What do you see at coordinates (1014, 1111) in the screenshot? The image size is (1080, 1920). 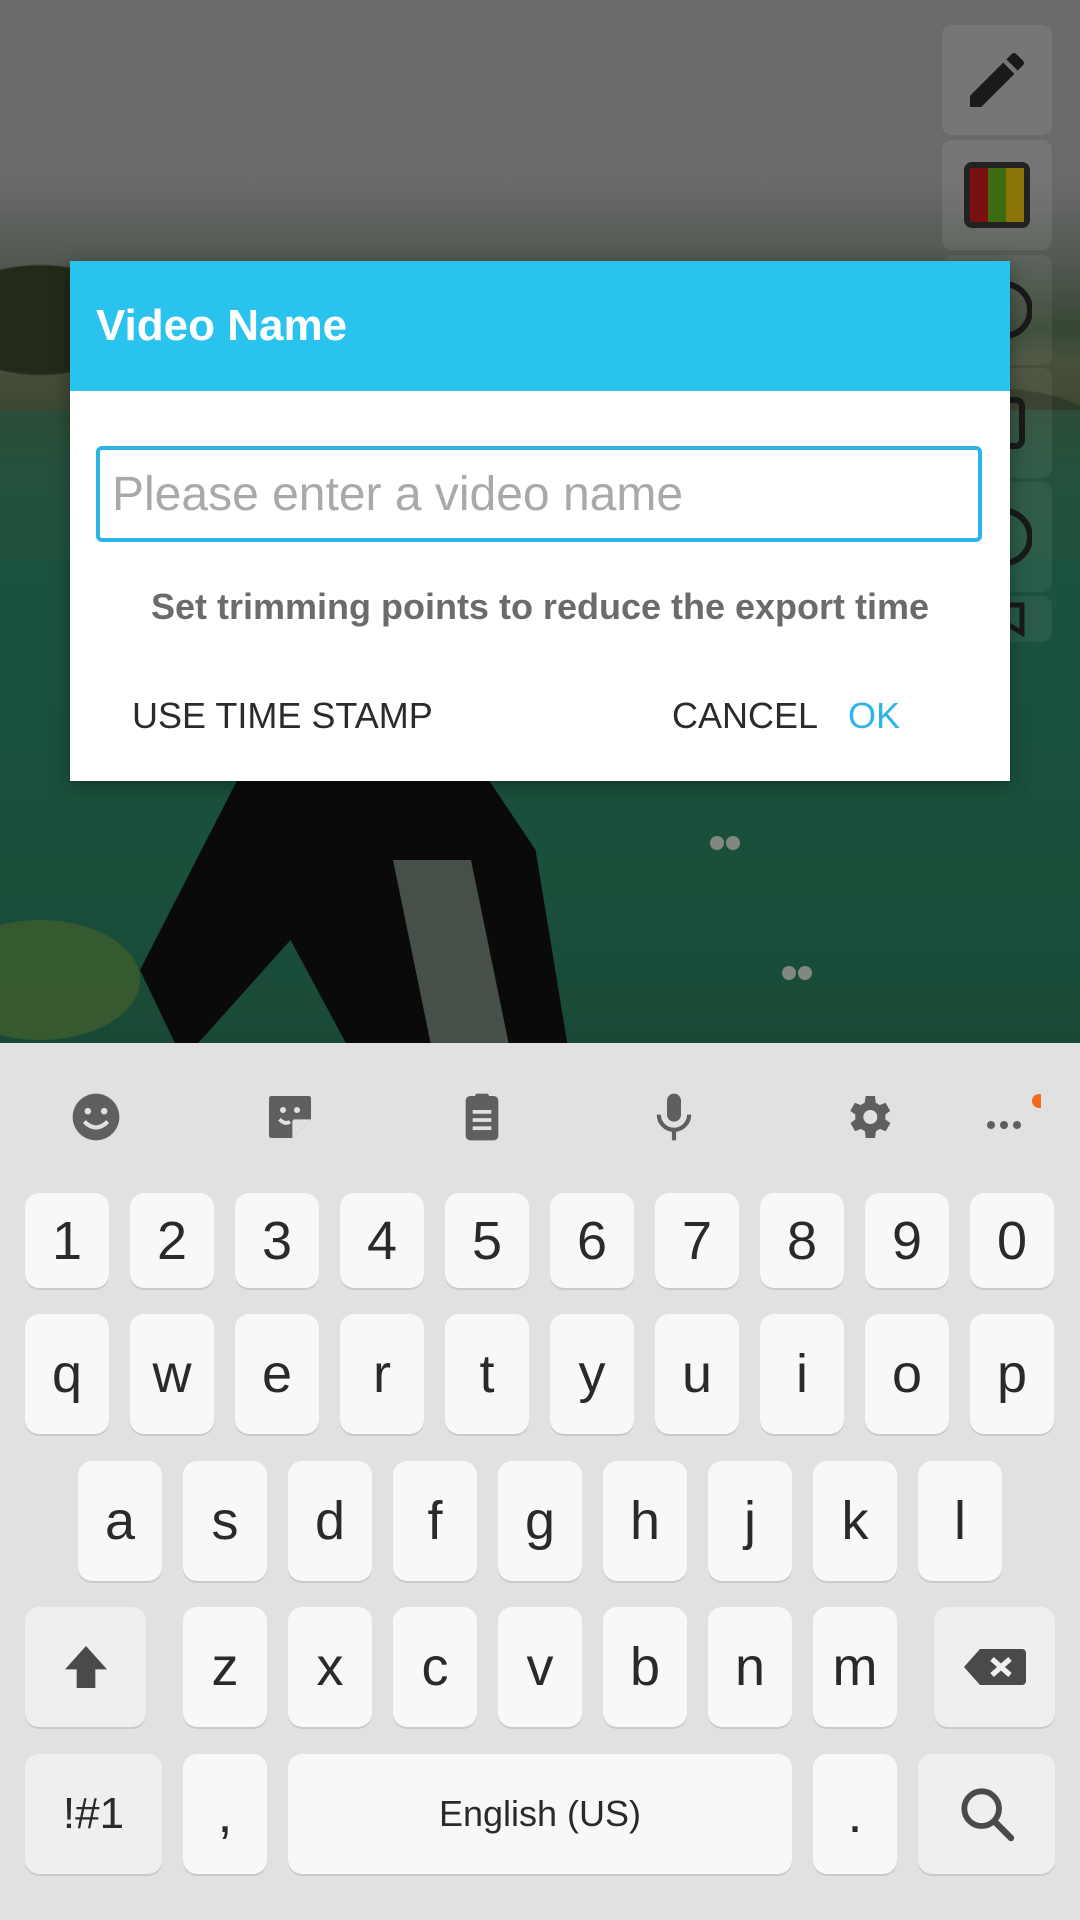 I see `more-icon` at bounding box center [1014, 1111].